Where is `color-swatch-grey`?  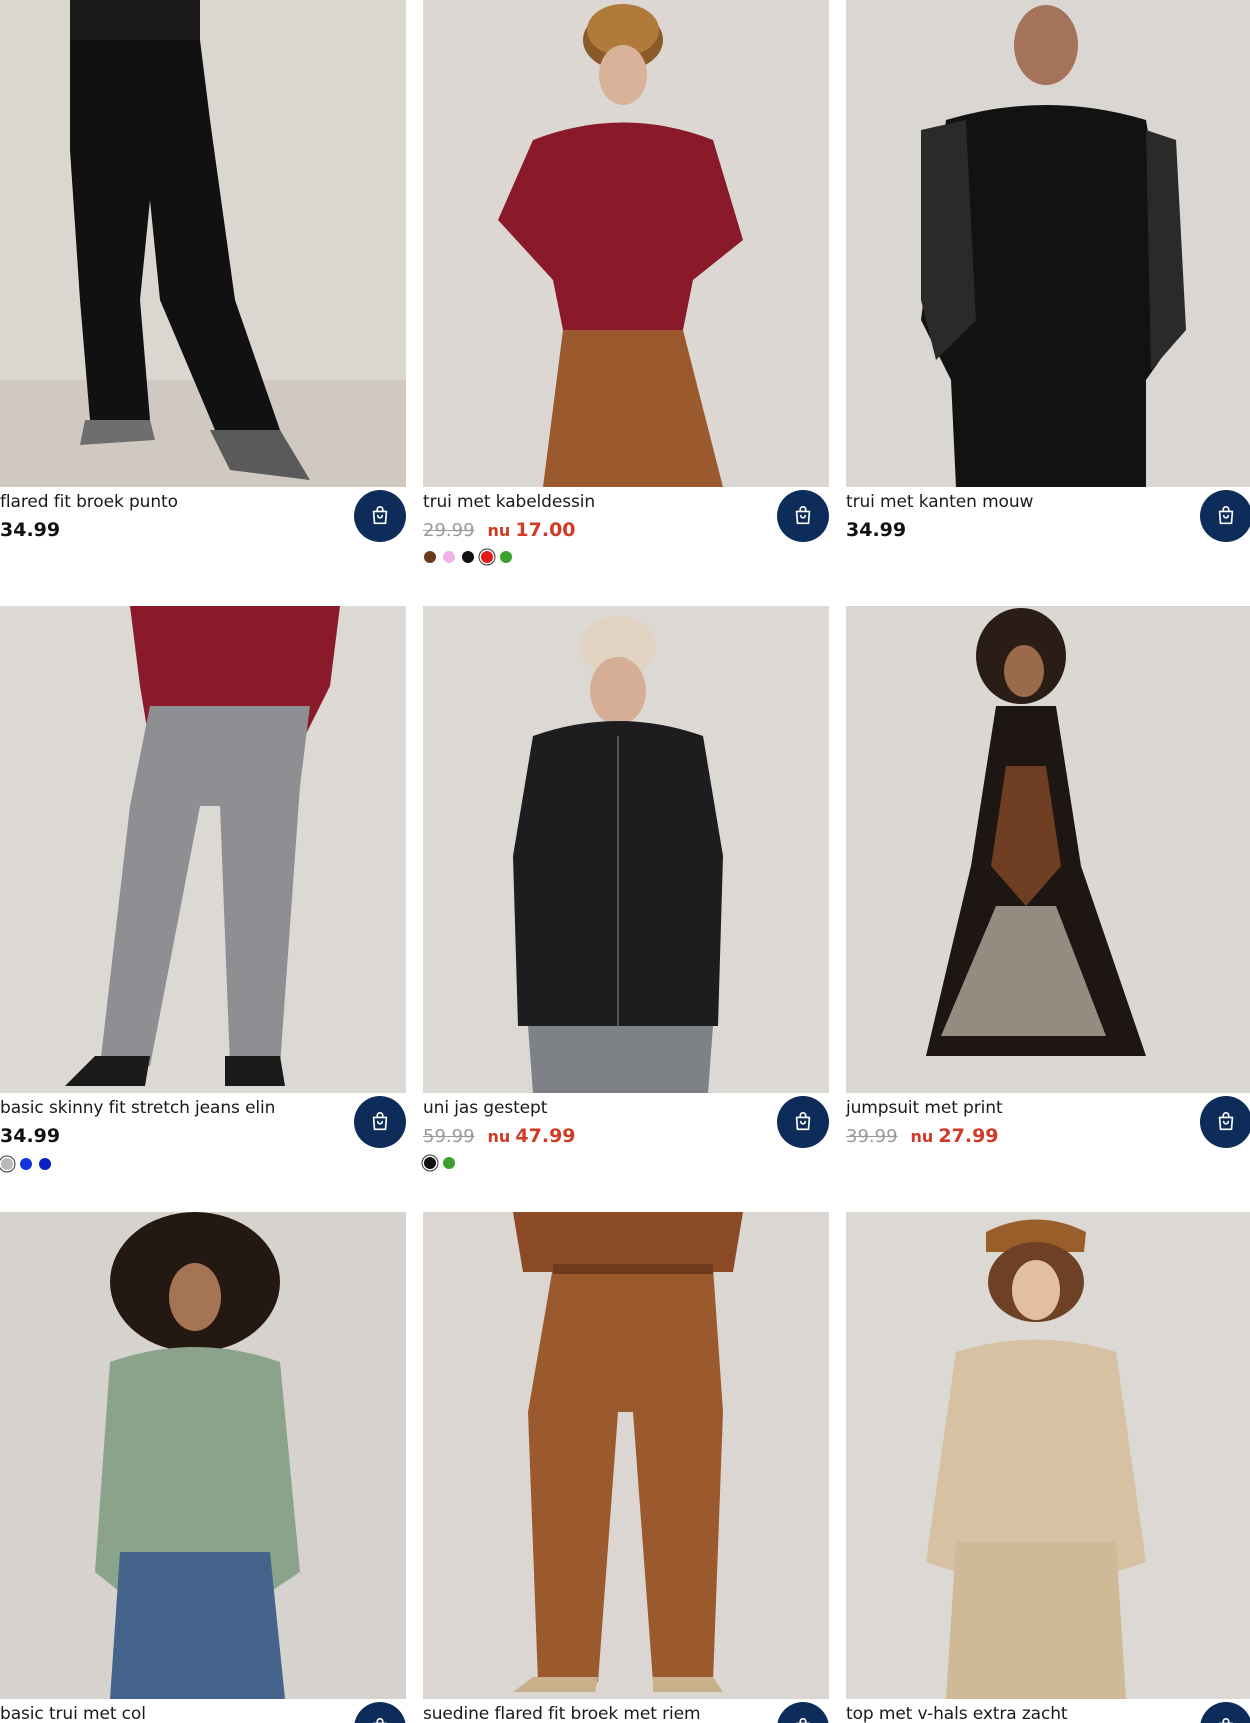 color-swatch-grey is located at coordinates (7, 1164).